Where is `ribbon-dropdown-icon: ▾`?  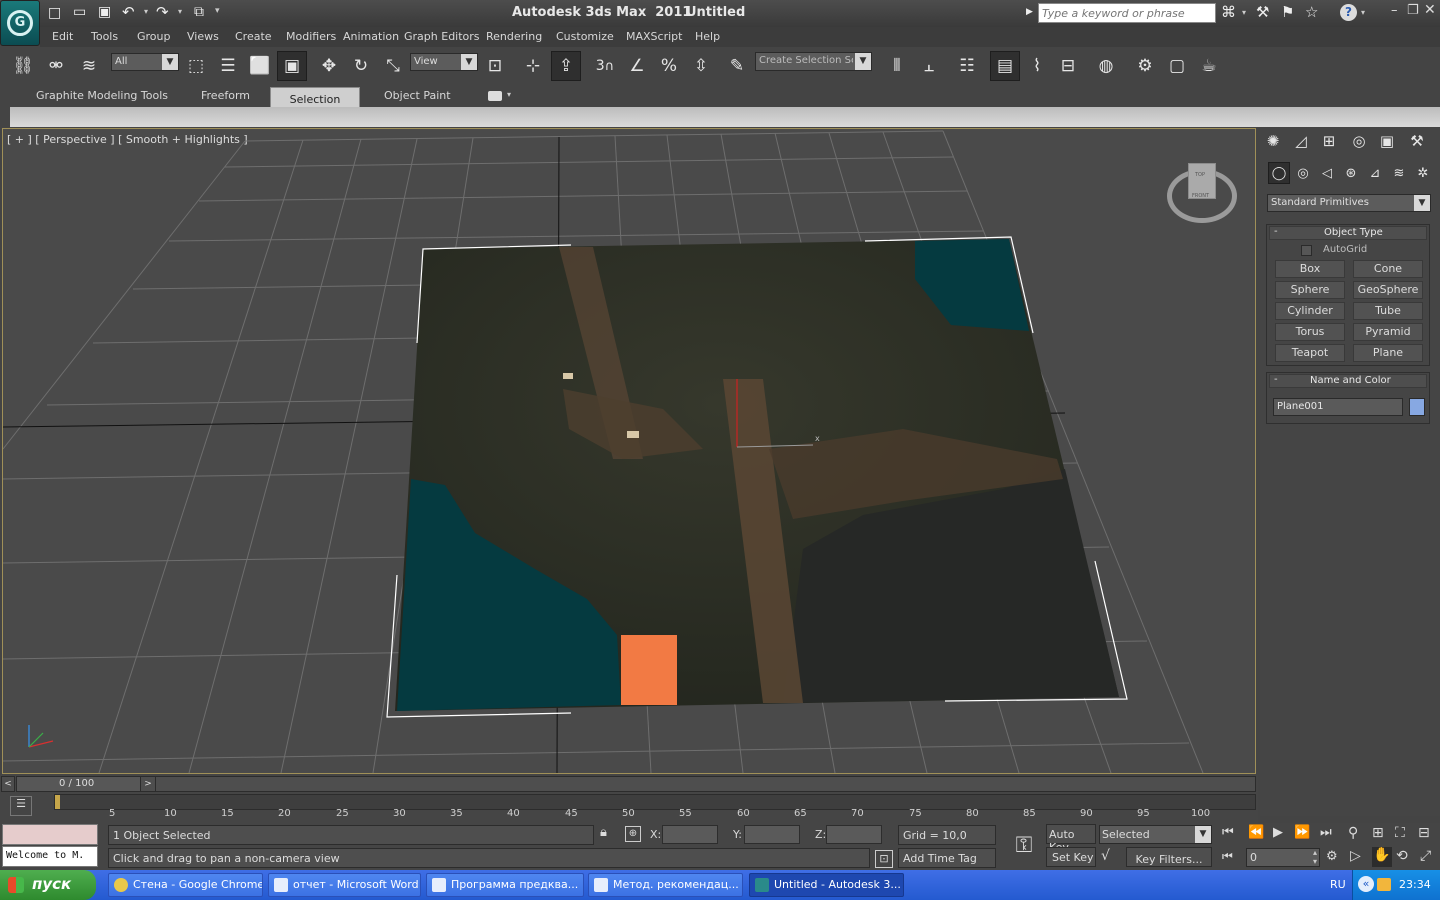 ribbon-dropdown-icon: ▾ is located at coordinates (509, 94).